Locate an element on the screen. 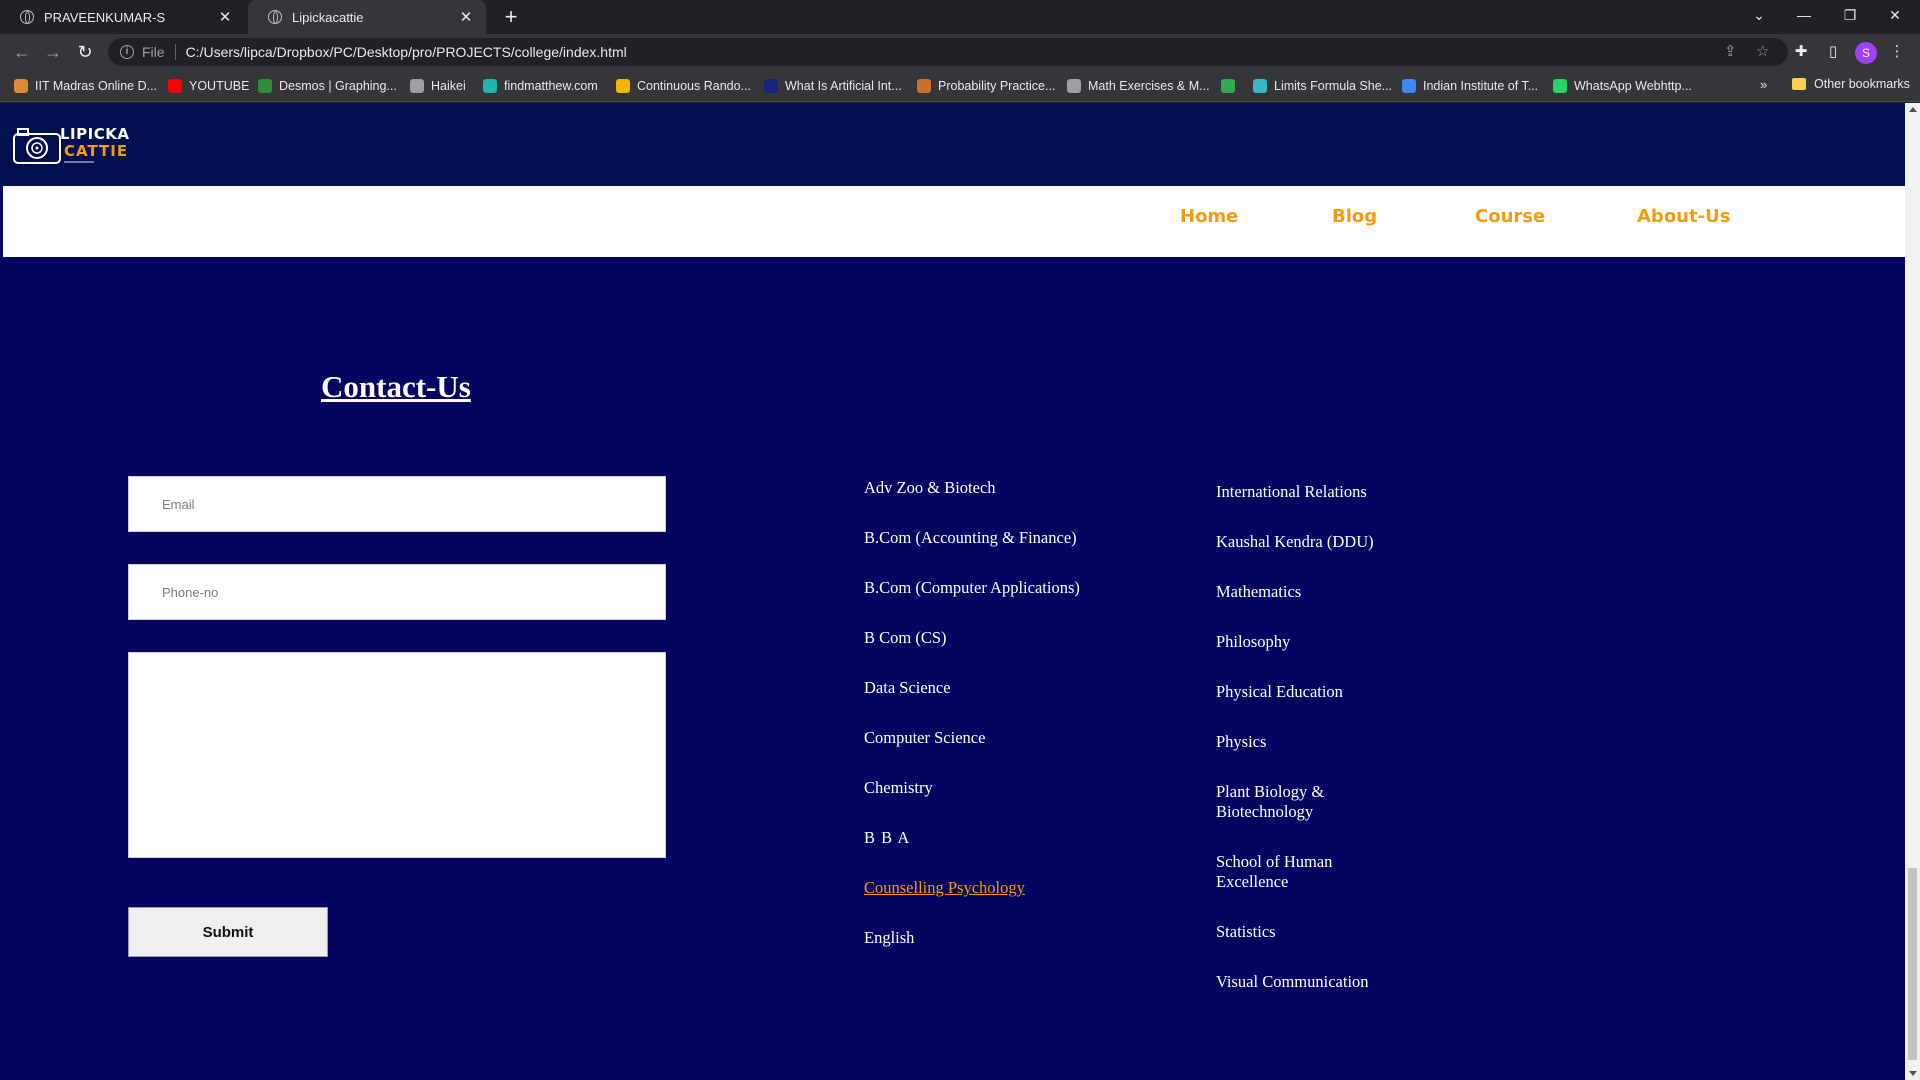 The image size is (1920, 1080). new-tab-button: + is located at coordinates (511, 17).